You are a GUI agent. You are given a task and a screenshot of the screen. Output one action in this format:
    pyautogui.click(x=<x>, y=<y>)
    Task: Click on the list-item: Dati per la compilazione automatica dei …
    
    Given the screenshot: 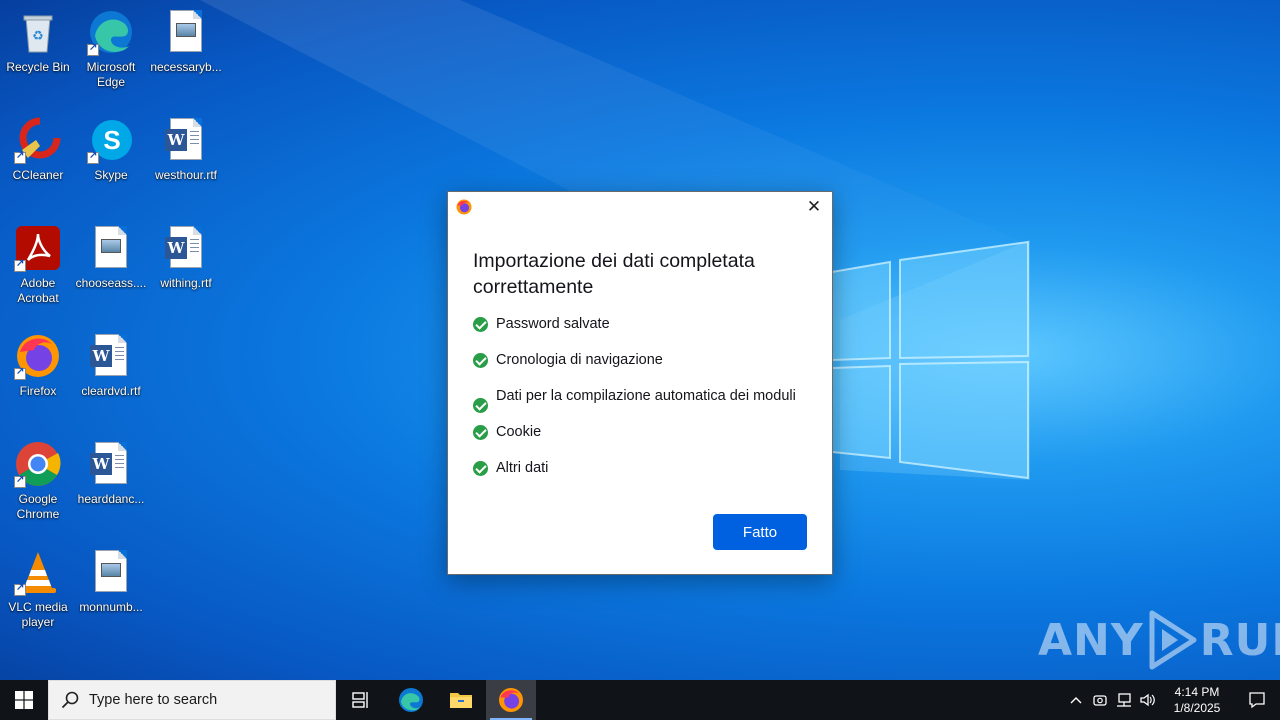 What is the action you would take?
    pyautogui.click(x=643, y=399)
    